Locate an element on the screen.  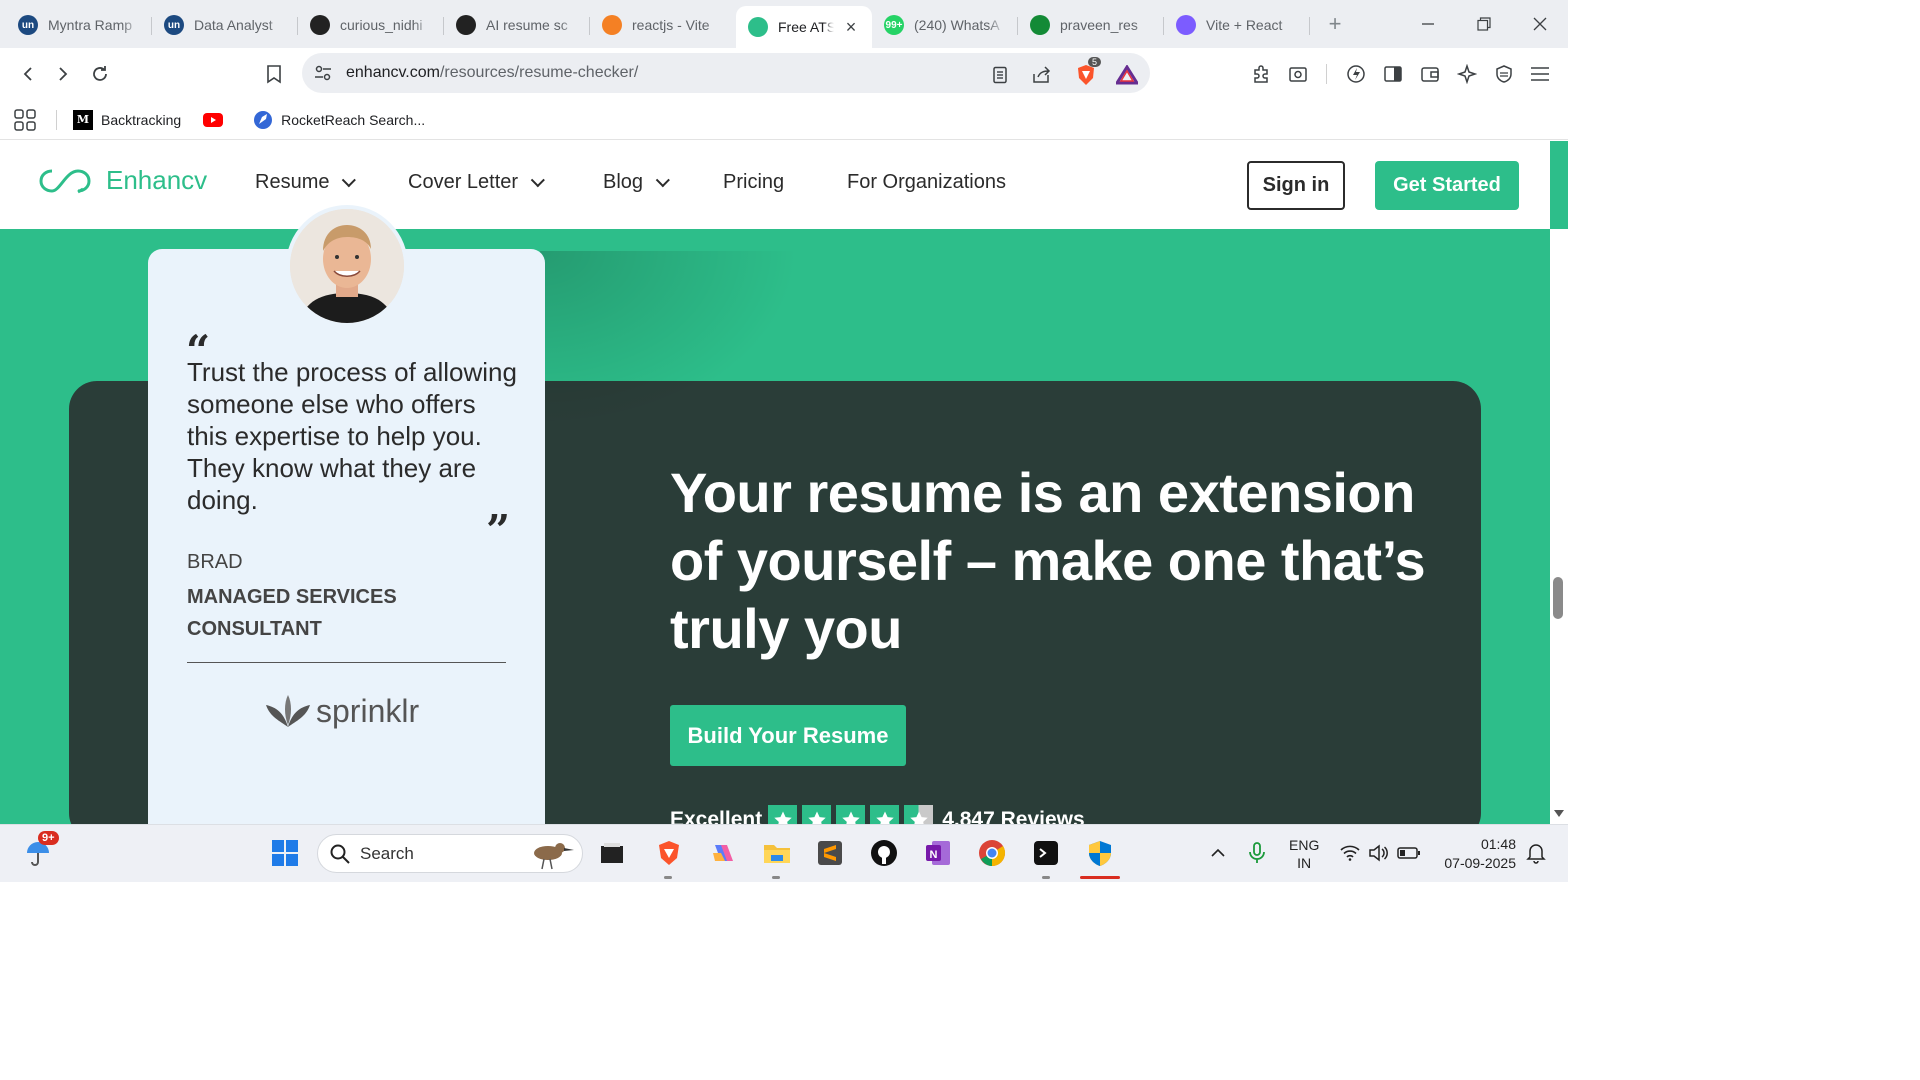
chevron-down-icon is located at coordinates (662, 179).